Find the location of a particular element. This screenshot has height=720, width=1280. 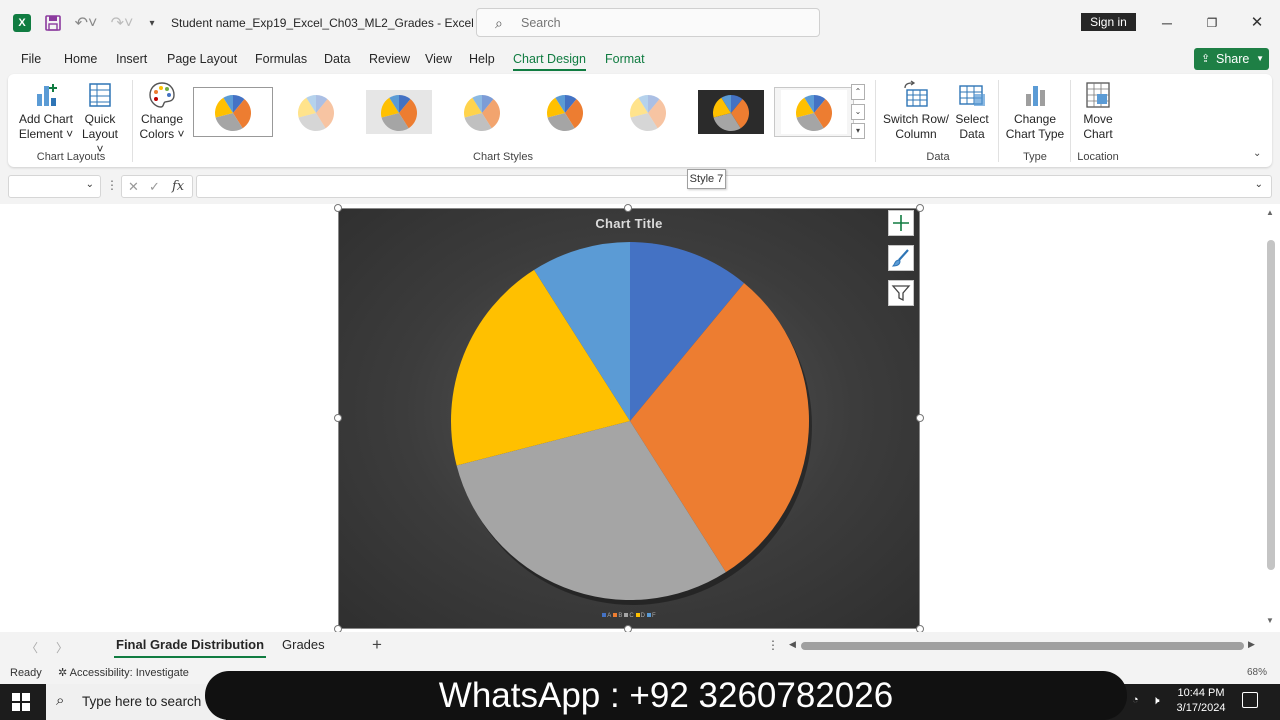

status-ready: Ready is located at coordinates (26, 673).